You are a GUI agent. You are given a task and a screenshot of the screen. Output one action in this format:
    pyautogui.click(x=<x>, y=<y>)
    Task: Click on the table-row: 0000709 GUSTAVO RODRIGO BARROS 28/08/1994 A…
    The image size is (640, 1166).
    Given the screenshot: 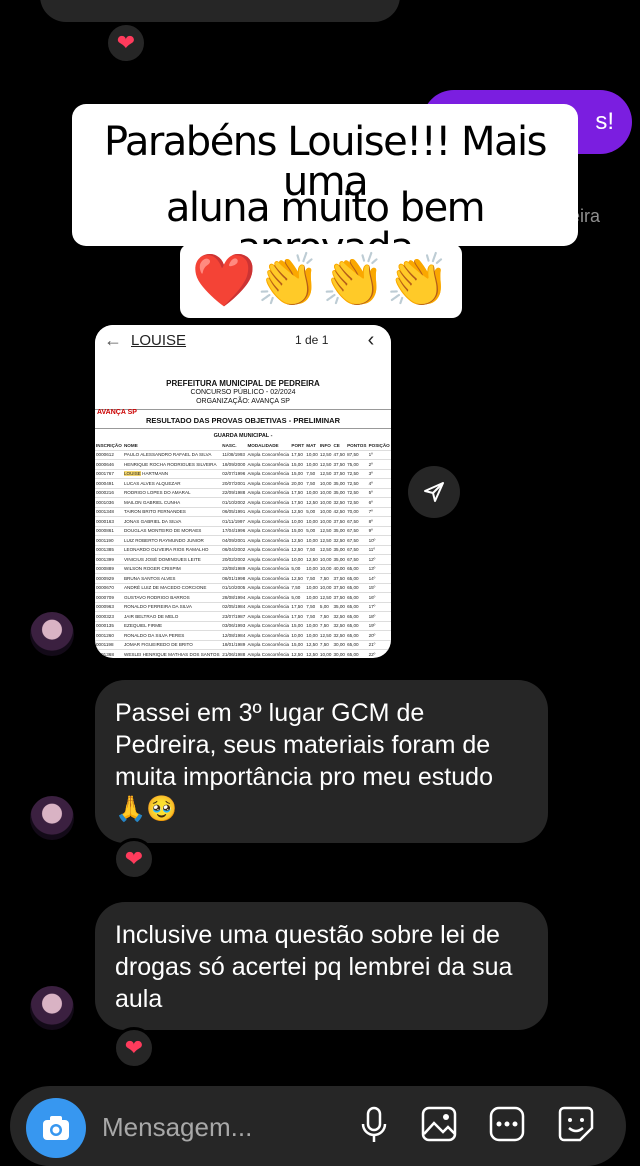 What is the action you would take?
    pyautogui.click(x=243, y=597)
    